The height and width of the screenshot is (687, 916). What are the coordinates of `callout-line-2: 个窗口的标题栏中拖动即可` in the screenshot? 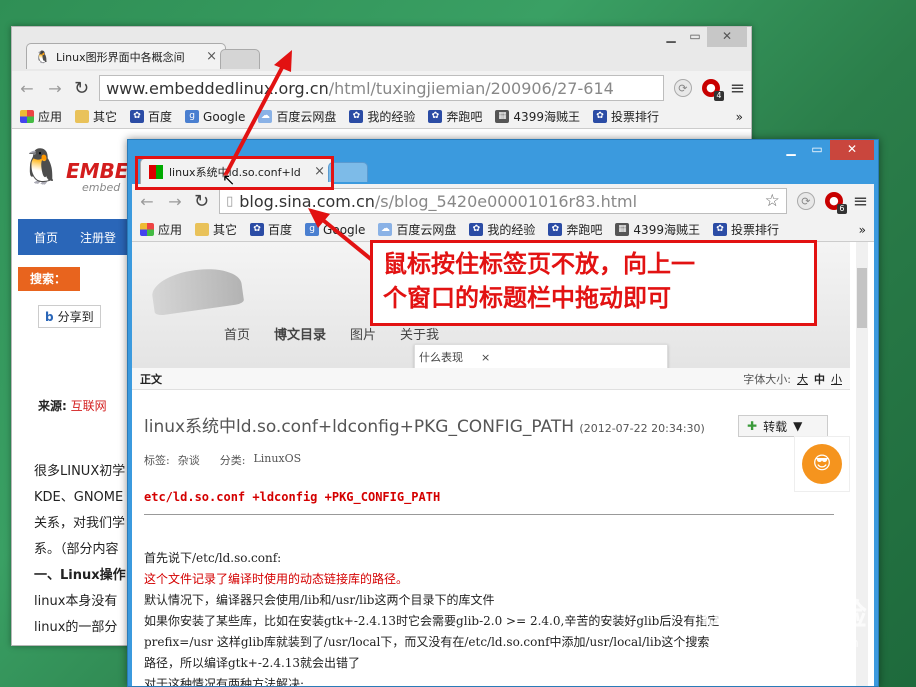 It's located at (527, 297).